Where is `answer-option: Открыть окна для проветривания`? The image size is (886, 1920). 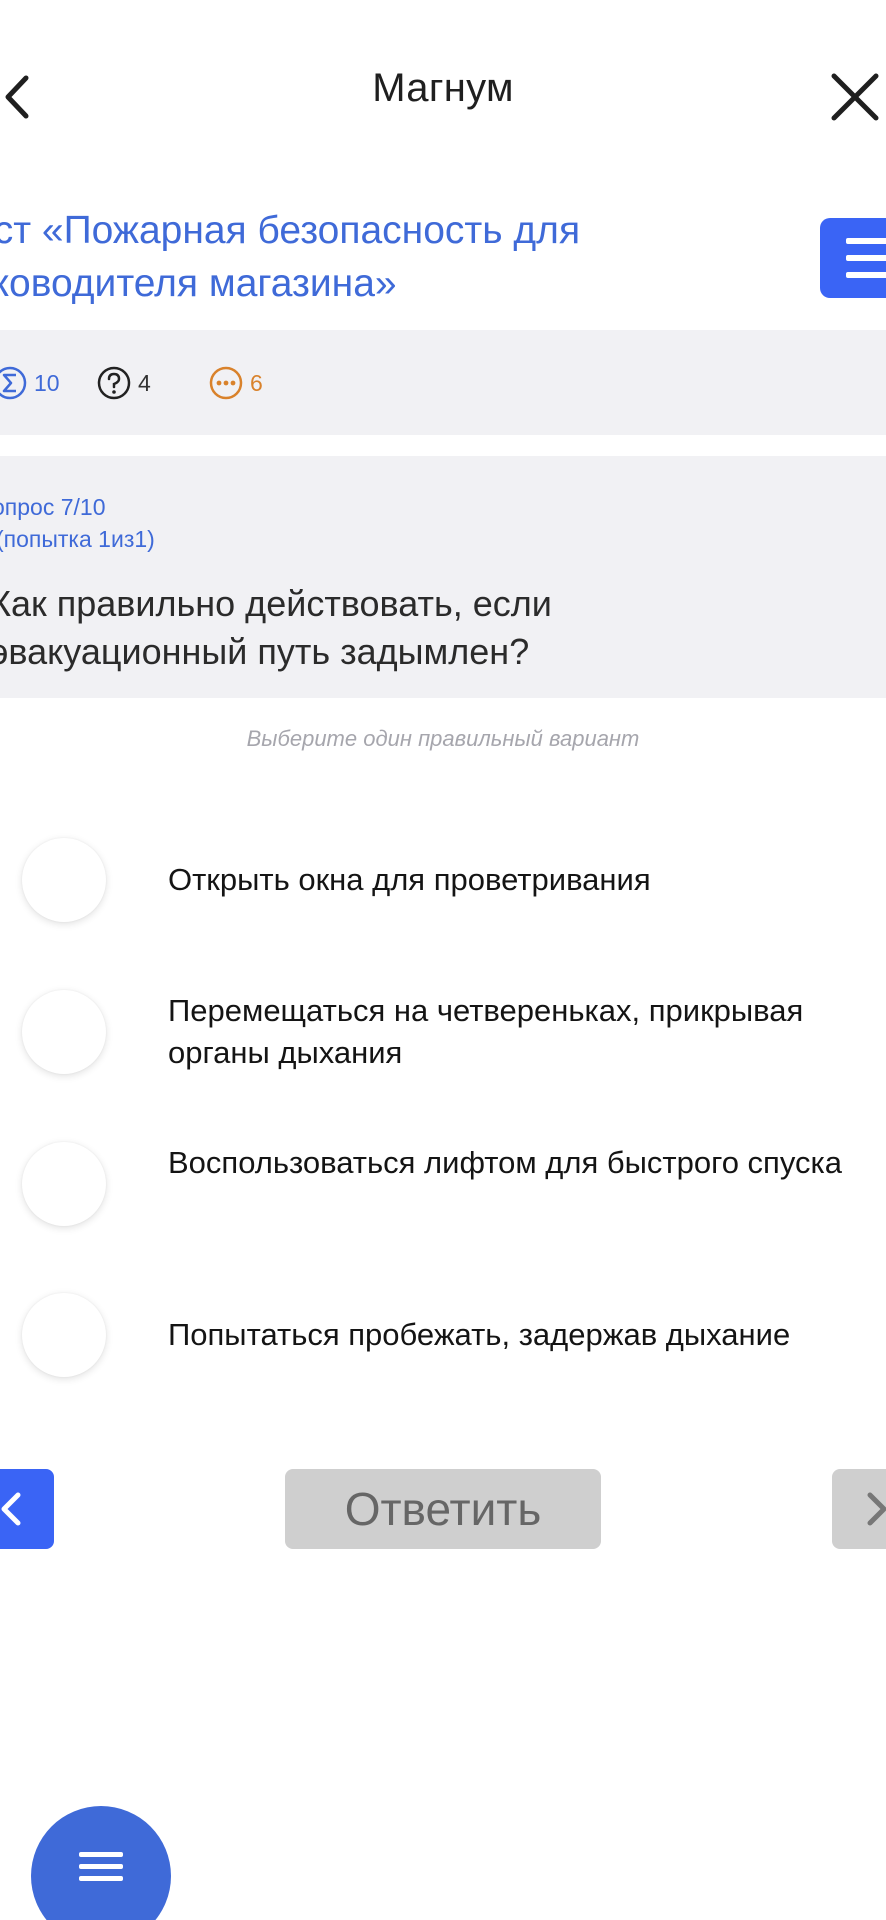 answer-option: Открыть окна для проветривания is located at coordinates (443, 880).